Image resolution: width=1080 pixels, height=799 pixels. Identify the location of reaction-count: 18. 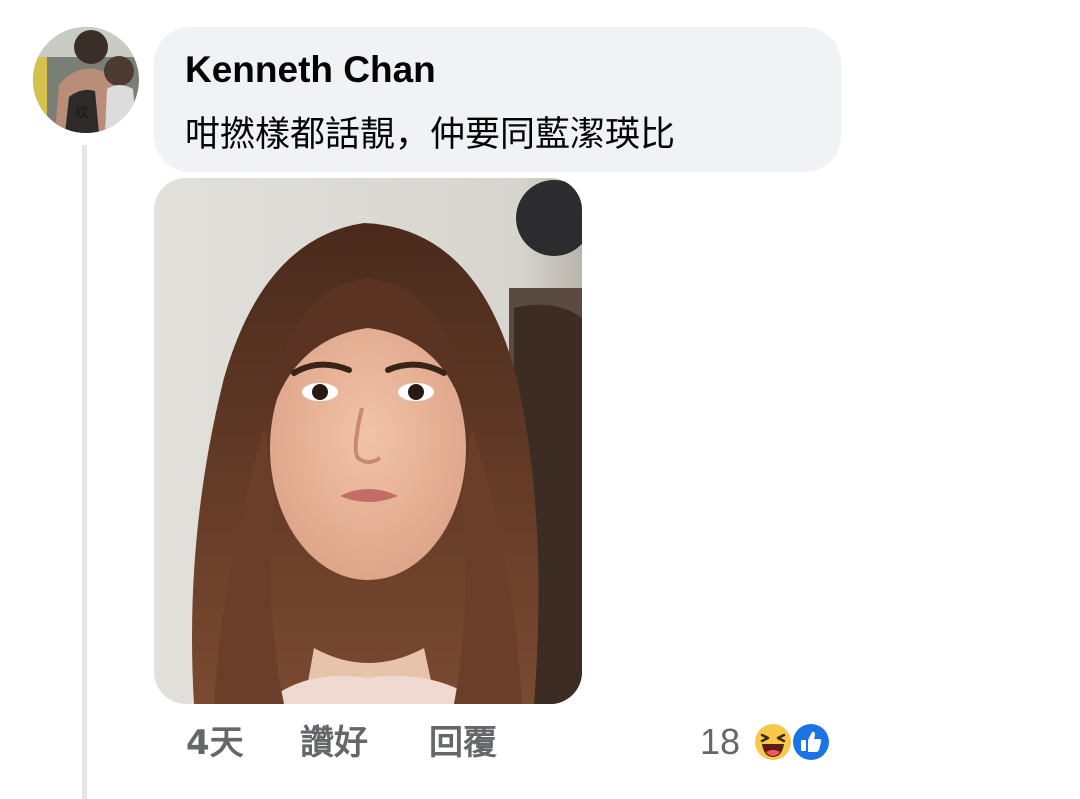
(720, 741).